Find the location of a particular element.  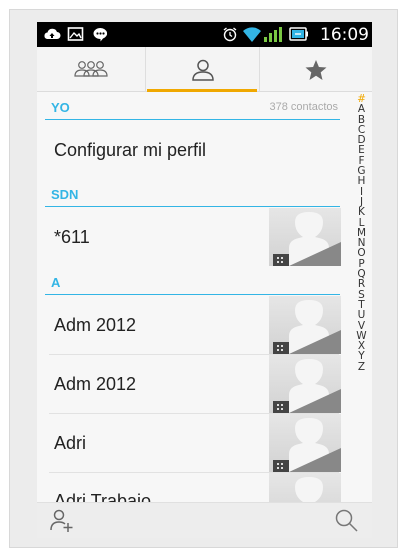

star-icon is located at coordinates (316, 69).